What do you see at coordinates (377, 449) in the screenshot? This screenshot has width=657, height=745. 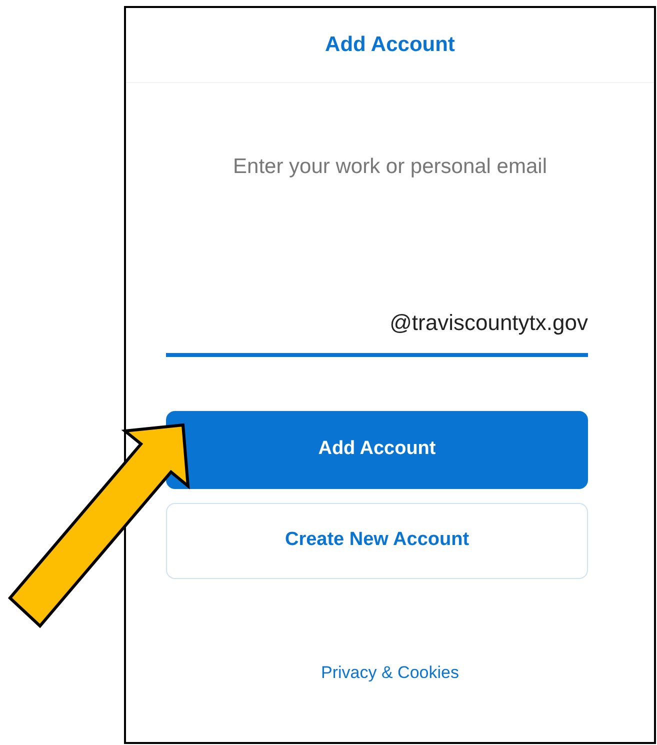 I see `add-account-button: Add Account` at bounding box center [377, 449].